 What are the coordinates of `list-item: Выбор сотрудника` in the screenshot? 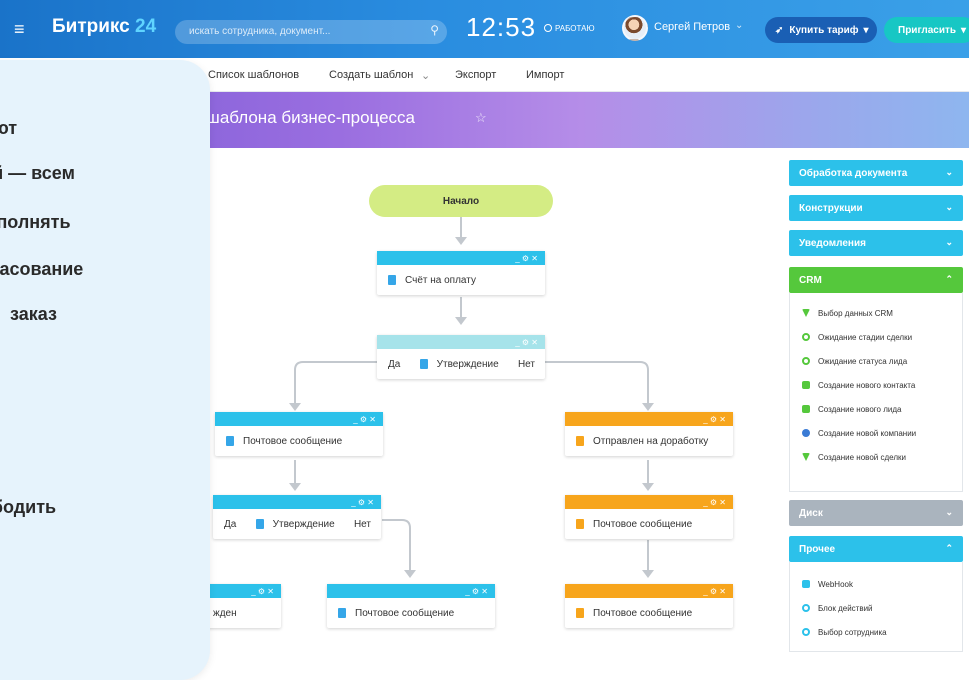 It's located at (876, 632).